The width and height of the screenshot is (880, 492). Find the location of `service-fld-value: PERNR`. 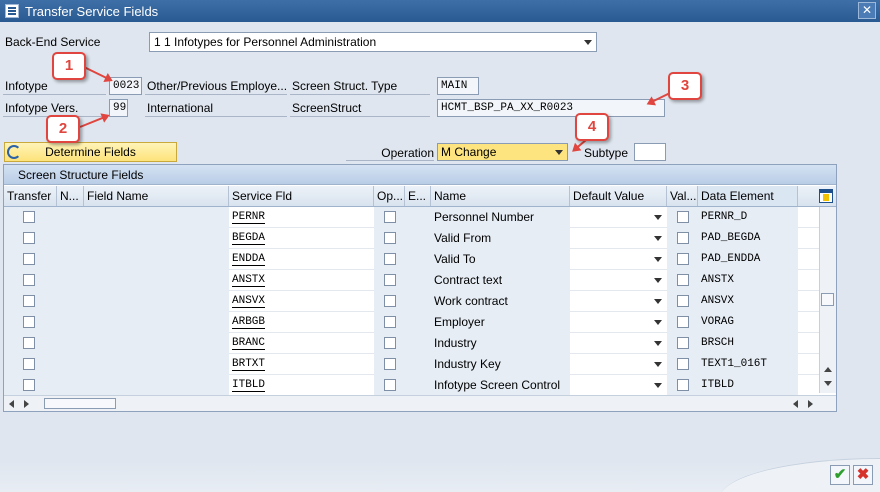

service-fld-value: PERNR is located at coordinates (249, 217).